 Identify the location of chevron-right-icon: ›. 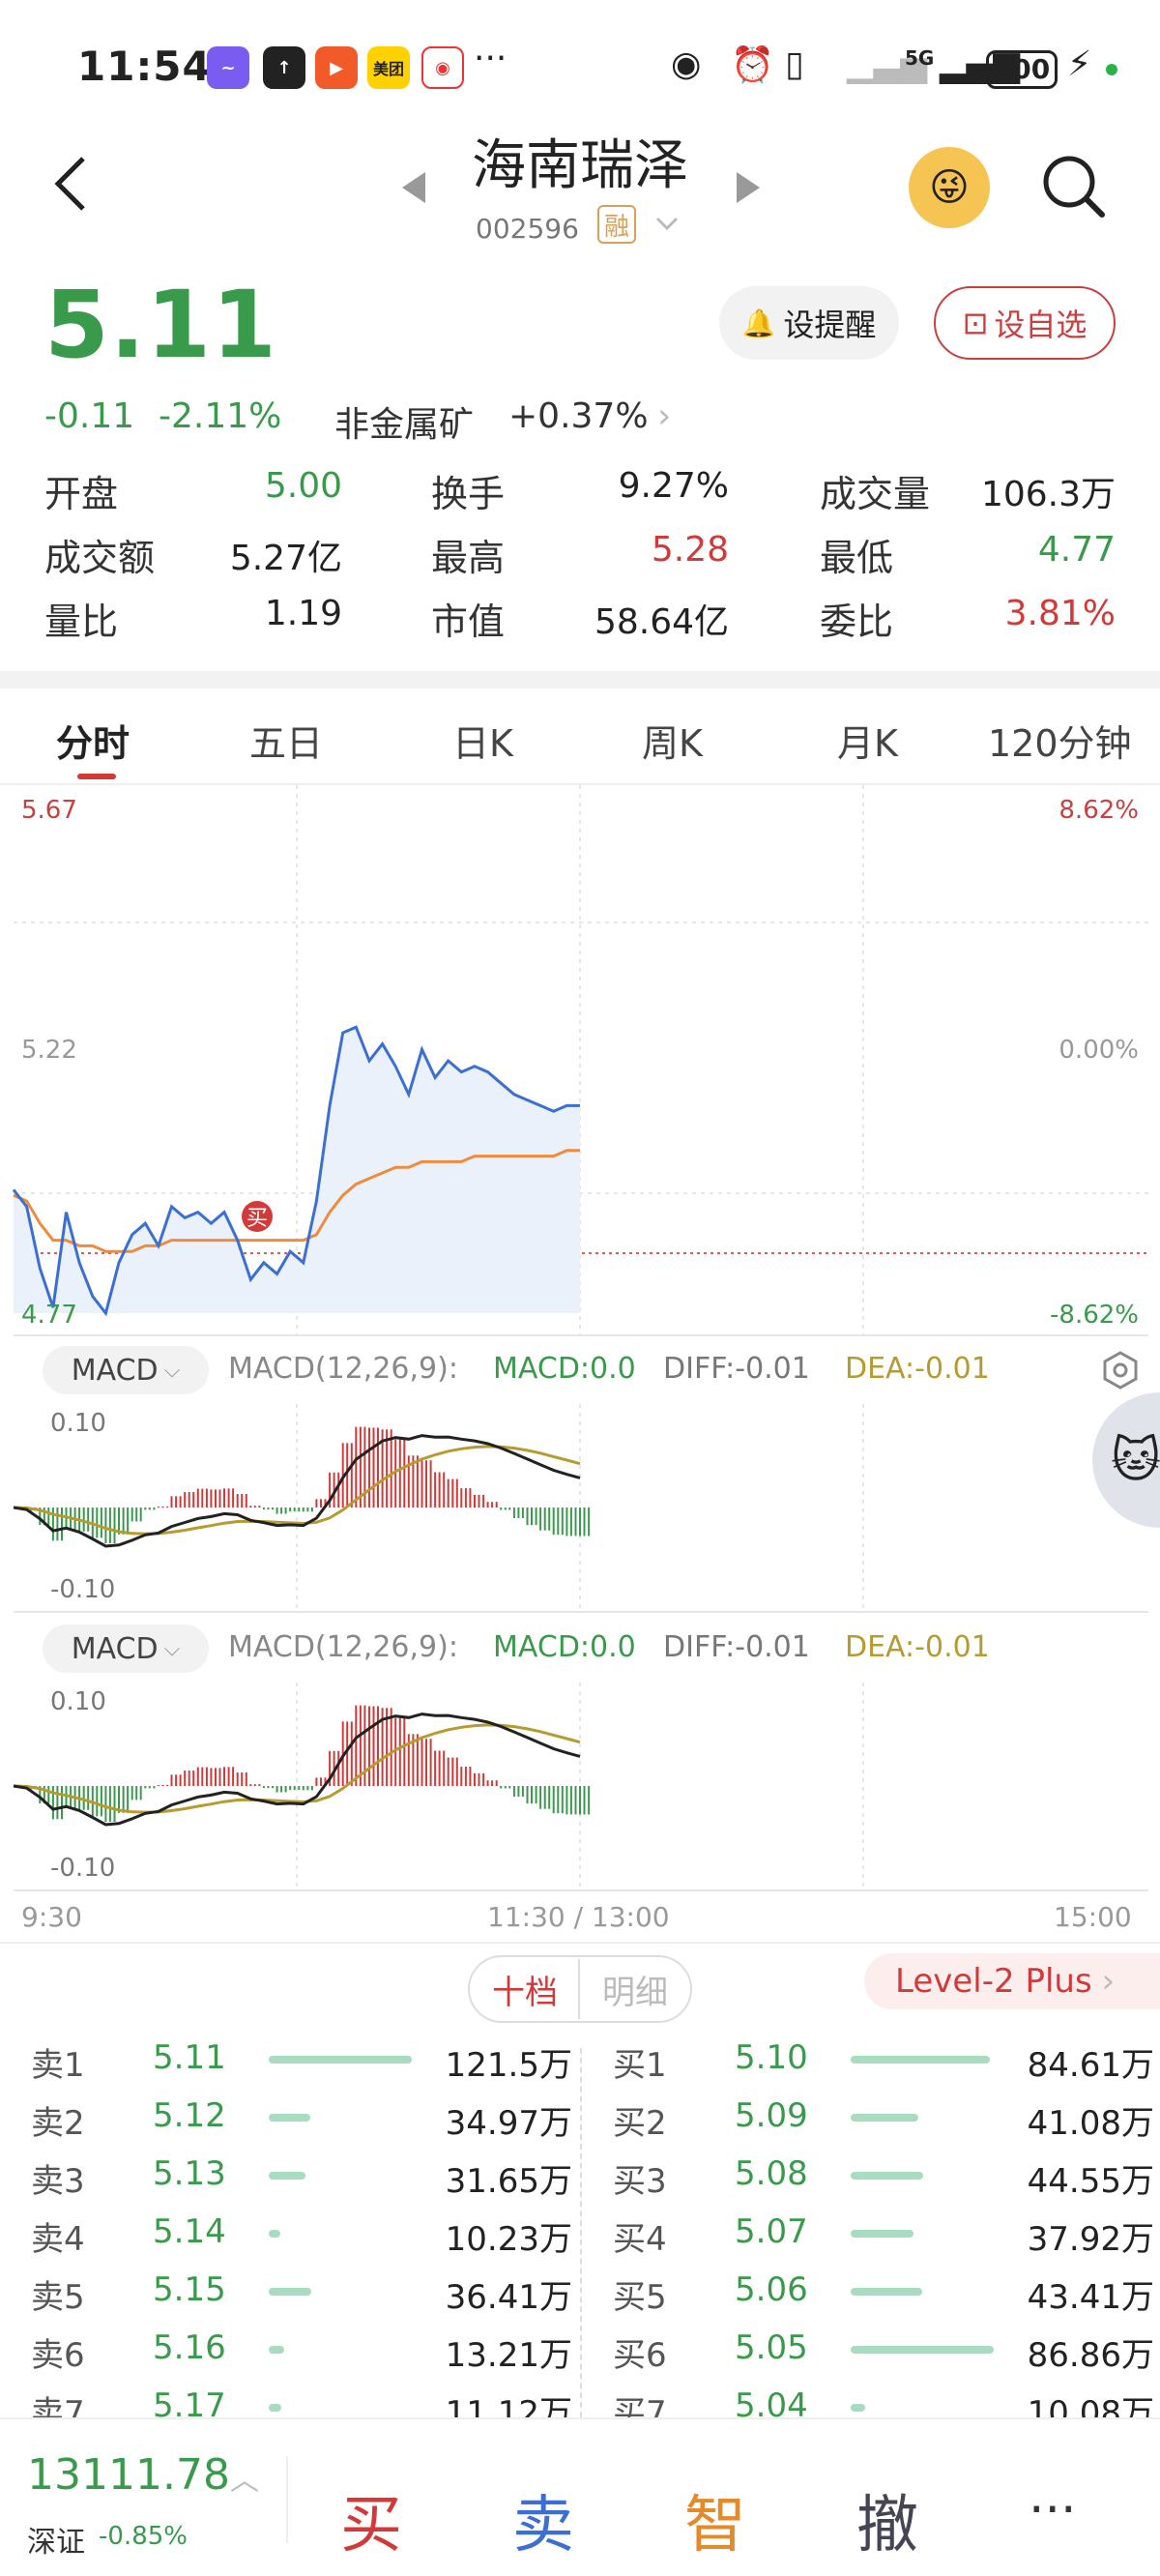
(1109, 1981).